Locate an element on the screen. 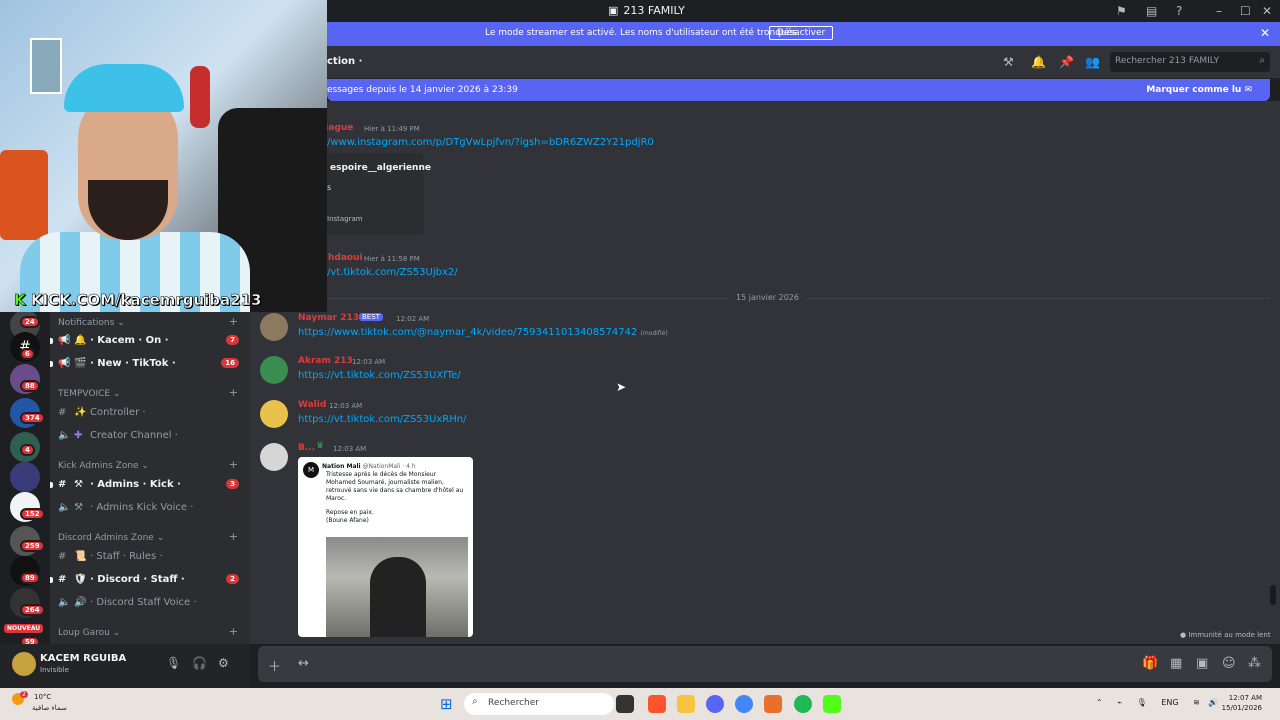 Image resolution: width=1280 pixels, height=720 pixels. mark-read-button: Marquer comme lu ✉ is located at coordinates (1199, 90).